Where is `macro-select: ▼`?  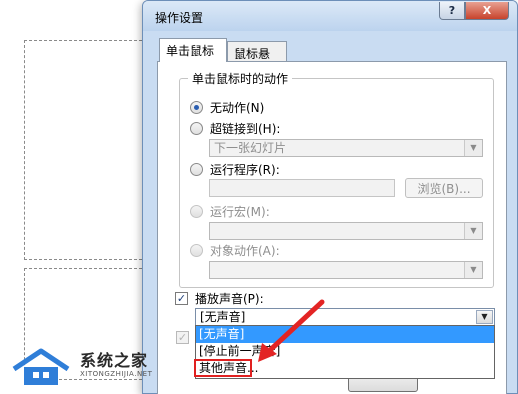
macro-select: ▼ is located at coordinates (346, 231).